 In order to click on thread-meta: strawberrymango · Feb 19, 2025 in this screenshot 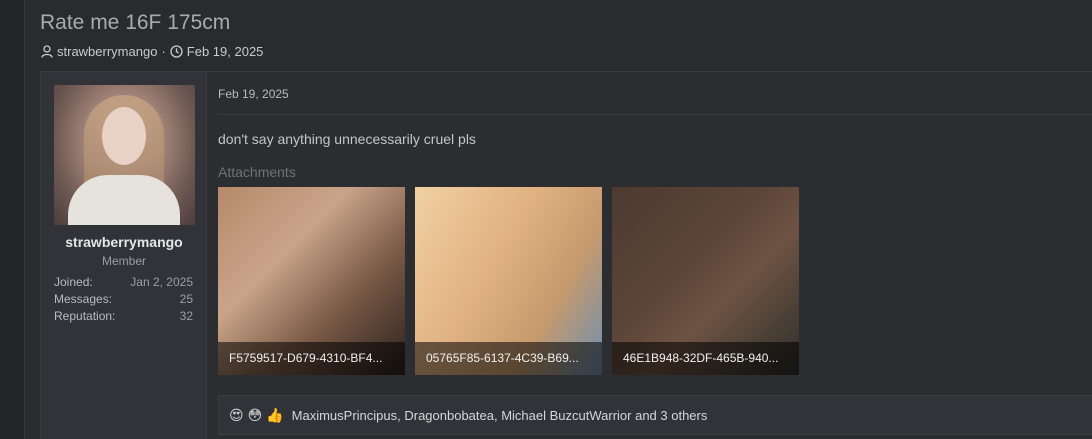, I will do `click(152, 51)`.